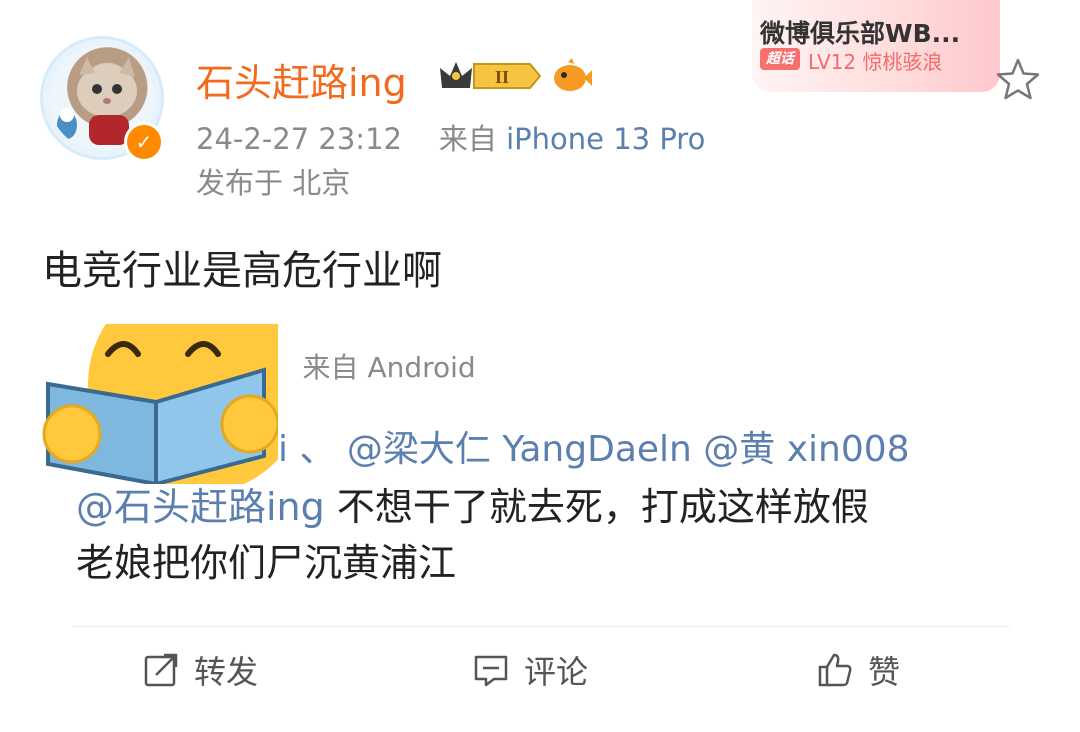 This screenshot has height=732, width=1080. Describe the element at coordinates (780, 59) in the screenshot. I see `supertopic-chip: 超话` at that location.